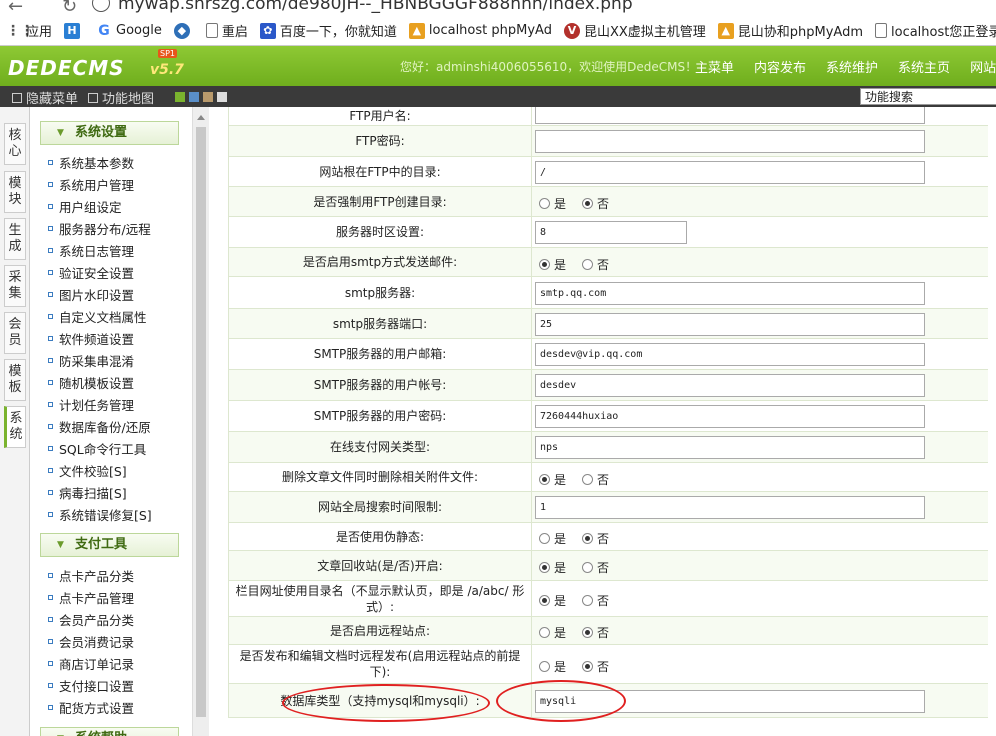 The height and width of the screenshot is (736, 996). I want to click on text-input: 8, so click(611, 232).